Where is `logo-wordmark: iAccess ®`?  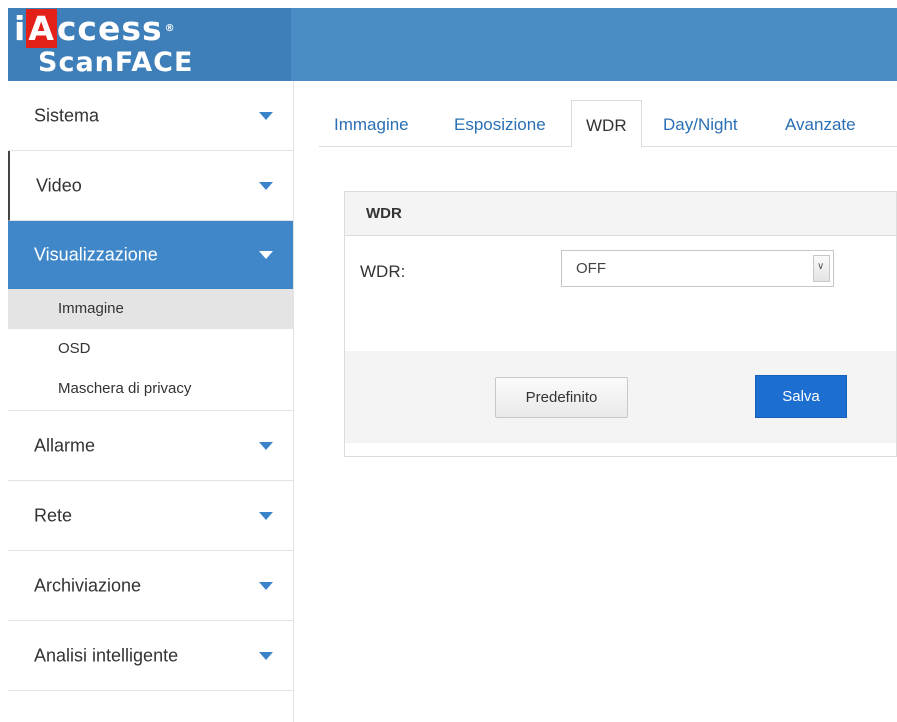 logo-wordmark: iAccess ® is located at coordinates (95, 28).